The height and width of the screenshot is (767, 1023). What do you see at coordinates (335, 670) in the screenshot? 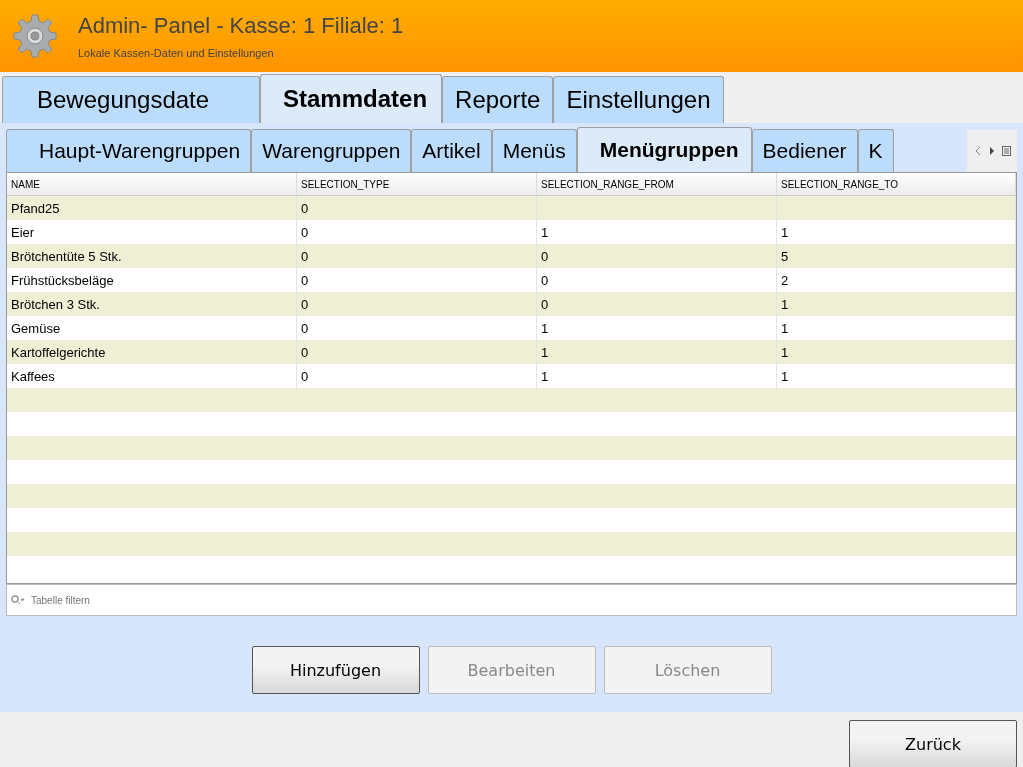
I see `action-button: Hinzufügen` at bounding box center [335, 670].